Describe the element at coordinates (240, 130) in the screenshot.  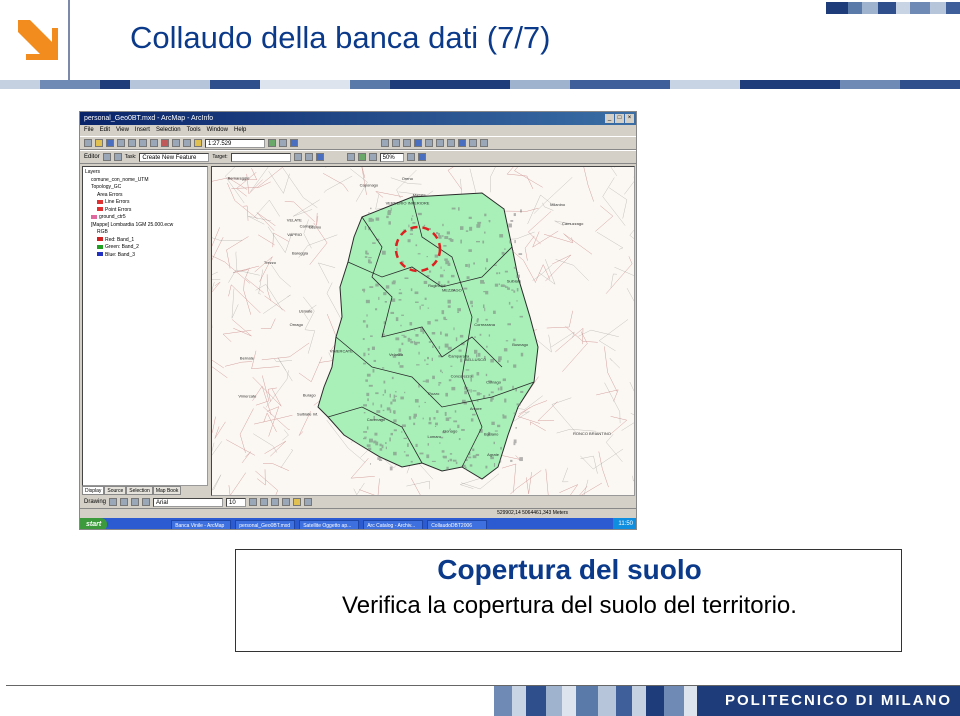
I see `menu-help: Help` at that location.